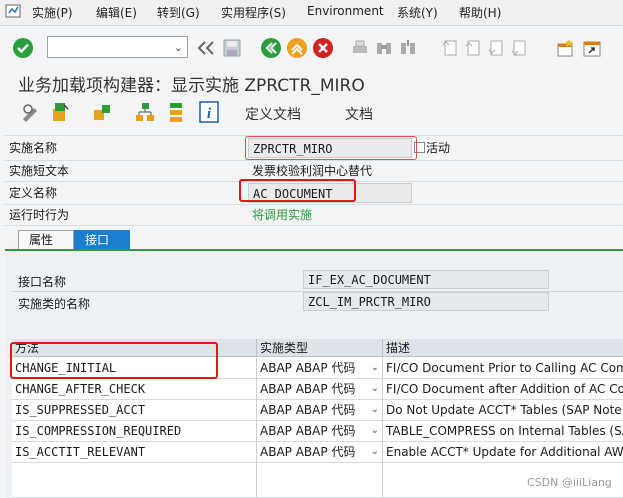  Describe the element at coordinates (232, 48) in the screenshot. I see `save-icon` at that location.